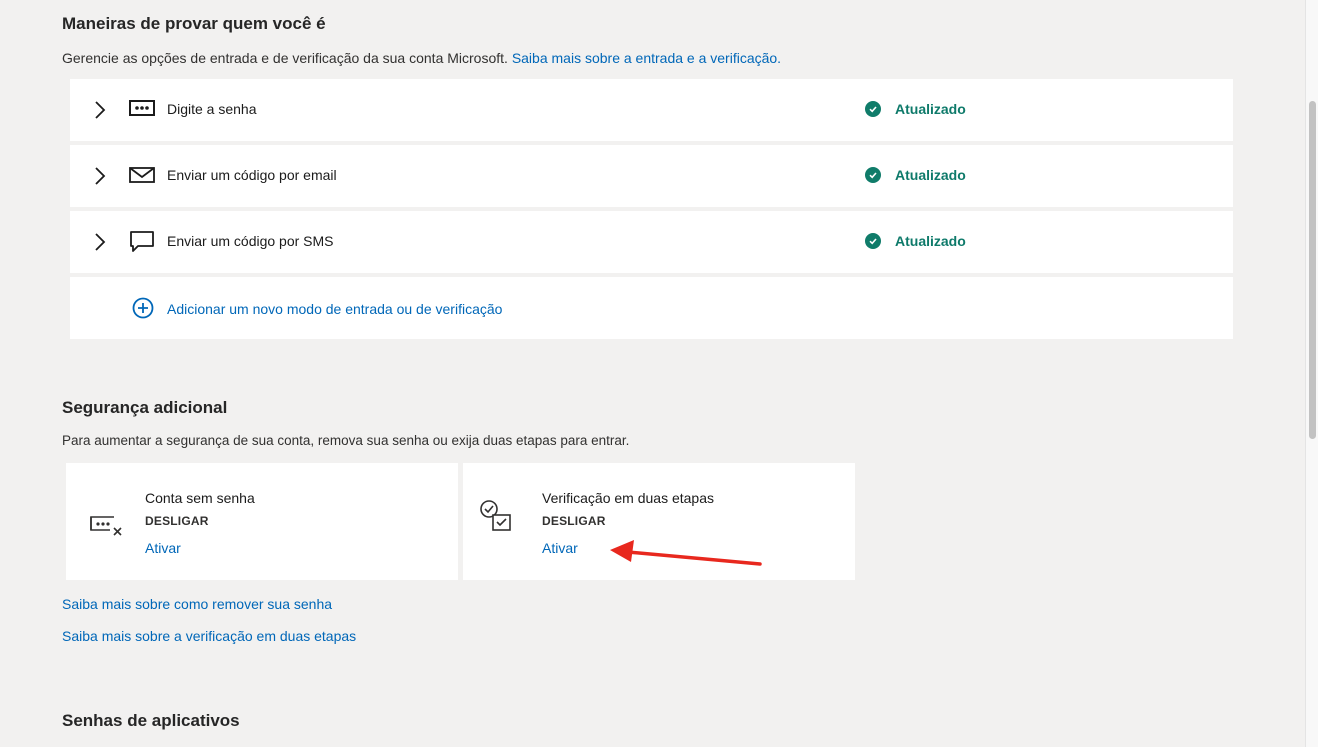 The image size is (1318, 747). Describe the element at coordinates (651, 176) in the screenshot. I see `method-row-email: Enviar um código por email Atualizado` at that location.